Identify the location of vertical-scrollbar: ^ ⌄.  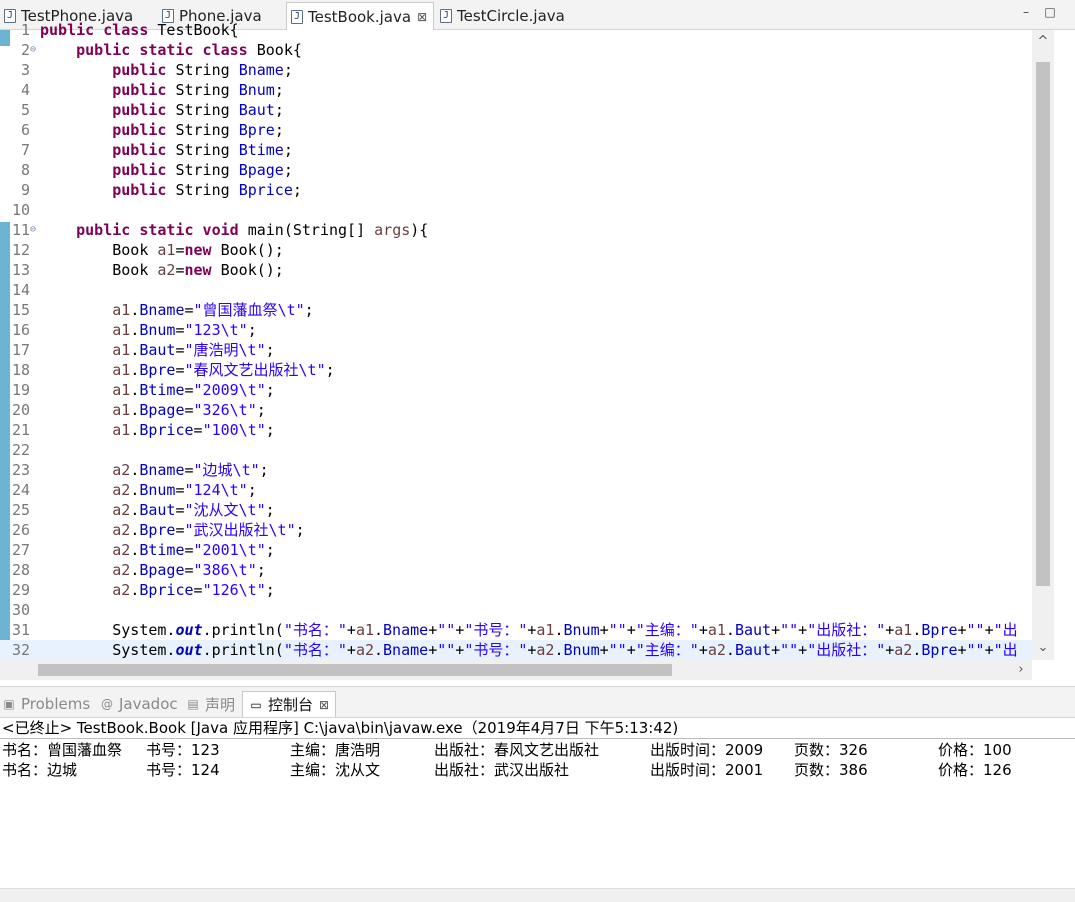
(1043, 345).